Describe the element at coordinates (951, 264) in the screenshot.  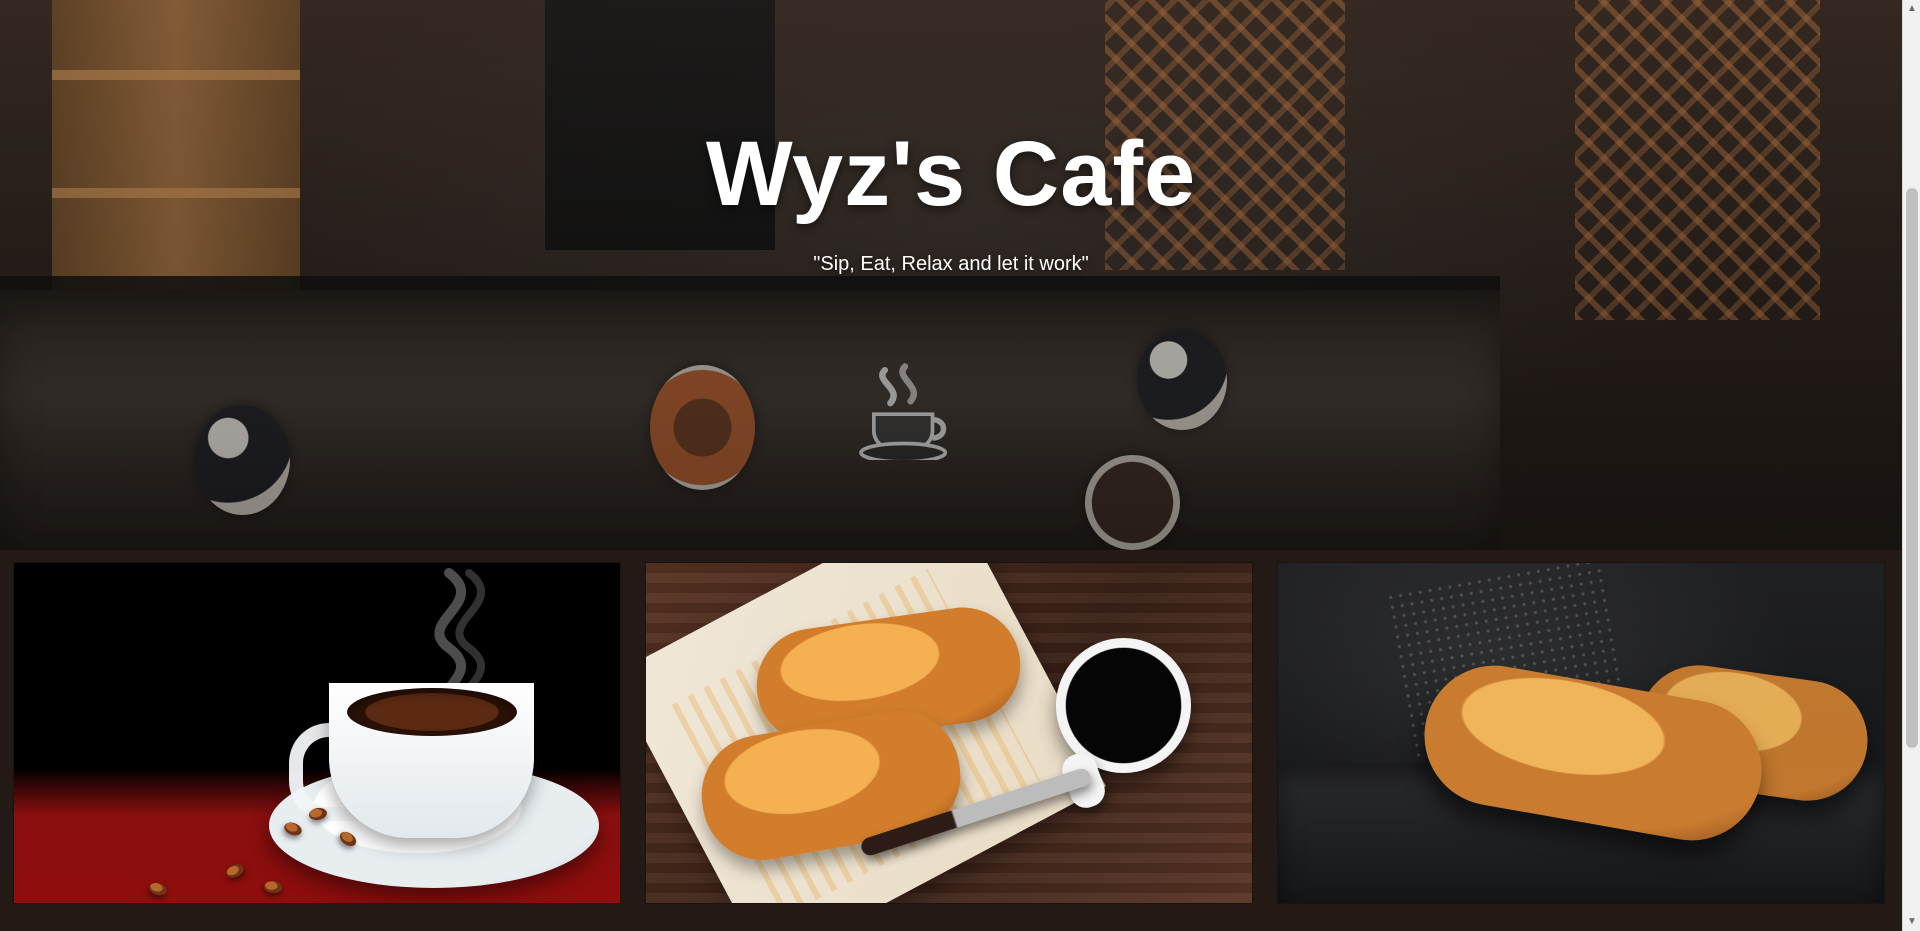
I see `cafe-tagline: "Sip, Eat, Relax and let it work"` at that location.